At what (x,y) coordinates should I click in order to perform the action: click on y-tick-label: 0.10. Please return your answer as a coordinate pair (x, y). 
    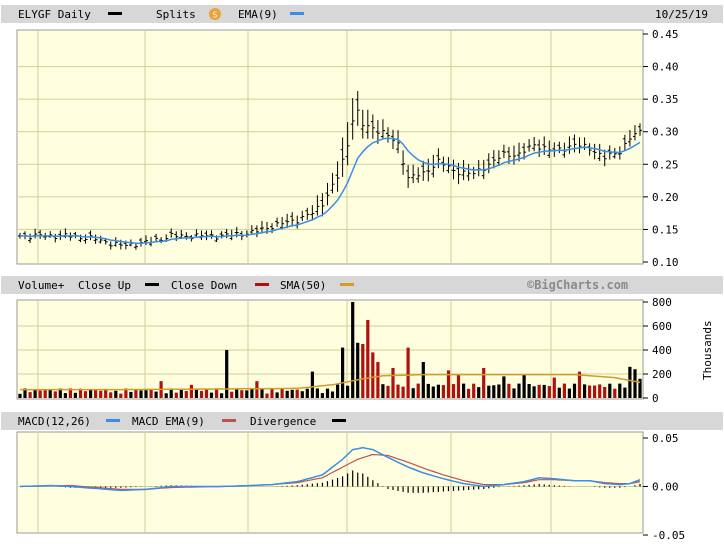
    Looking at the image, I should click on (665, 262).